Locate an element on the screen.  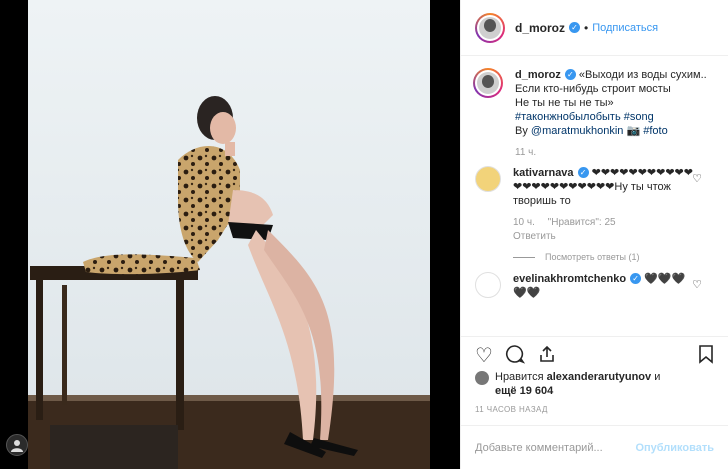
caption-line-1: «Выходи из воды сухим.. is located at coordinates (642, 75).